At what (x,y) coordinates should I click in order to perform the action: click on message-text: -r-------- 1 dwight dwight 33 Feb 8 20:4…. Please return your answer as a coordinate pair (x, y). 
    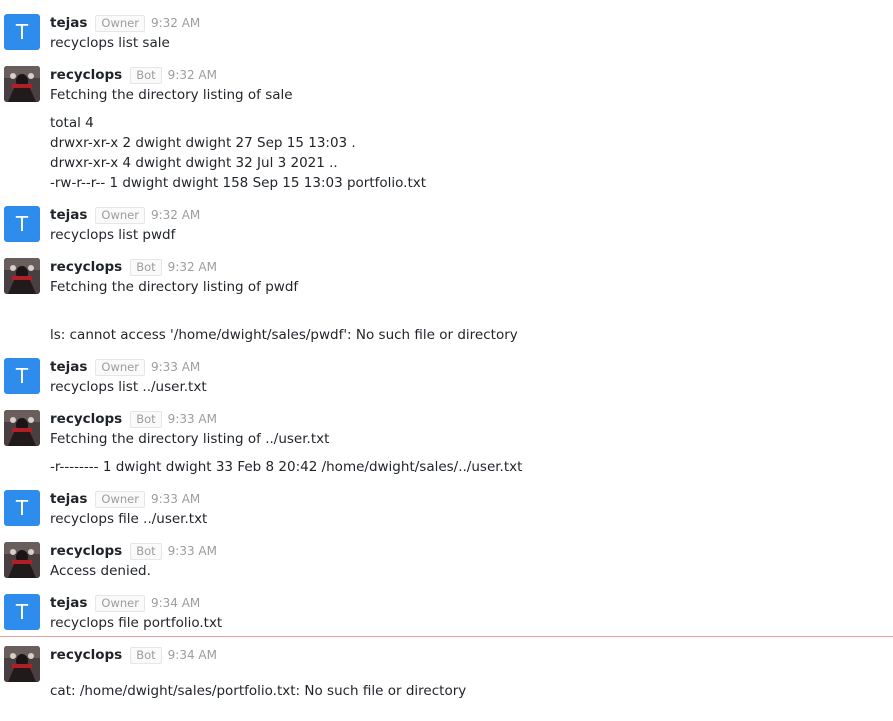
    Looking at the image, I should click on (286, 467).